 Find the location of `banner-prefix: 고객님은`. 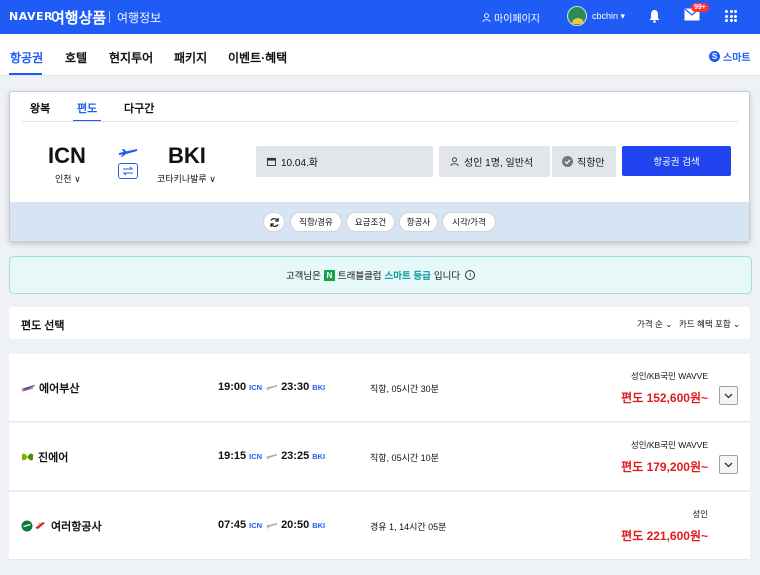

banner-prefix: 고객님은 is located at coordinates (303, 276).